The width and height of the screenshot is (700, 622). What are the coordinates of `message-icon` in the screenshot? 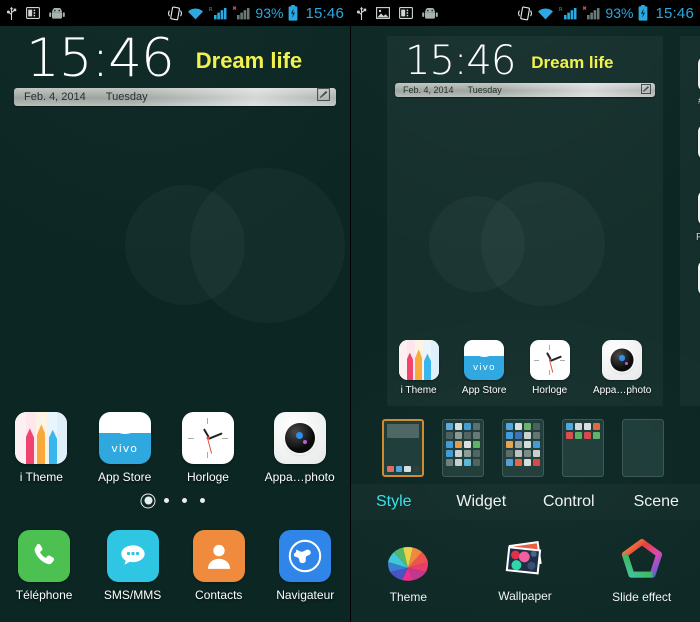 It's located at (132, 556).